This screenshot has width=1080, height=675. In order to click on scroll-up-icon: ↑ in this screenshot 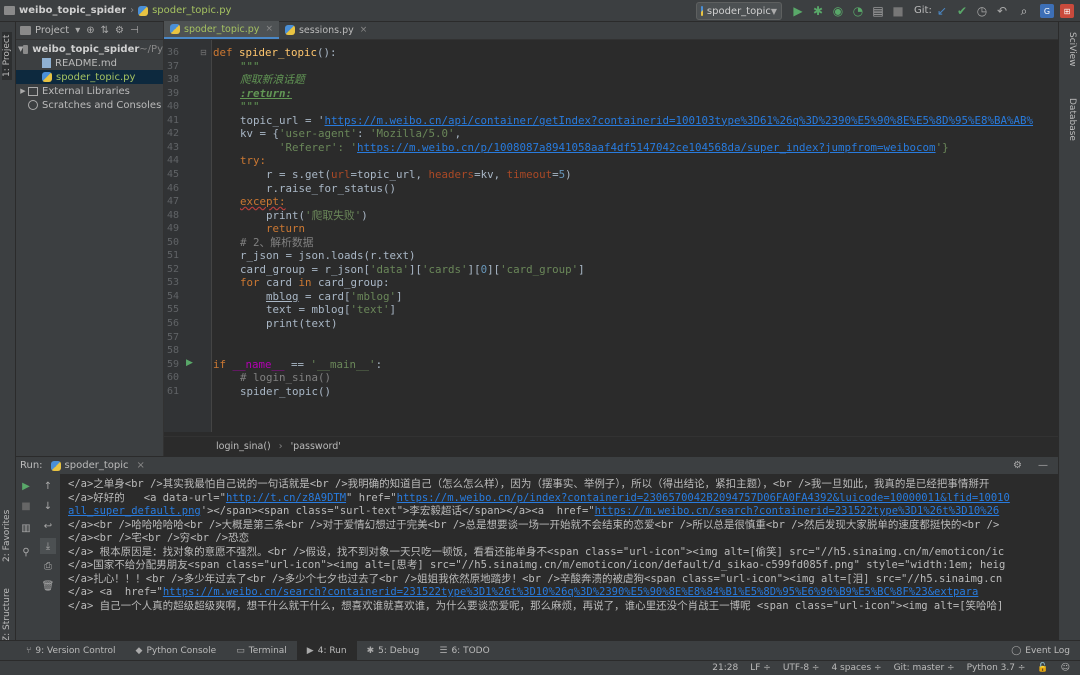, I will do `click(48, 486)`.